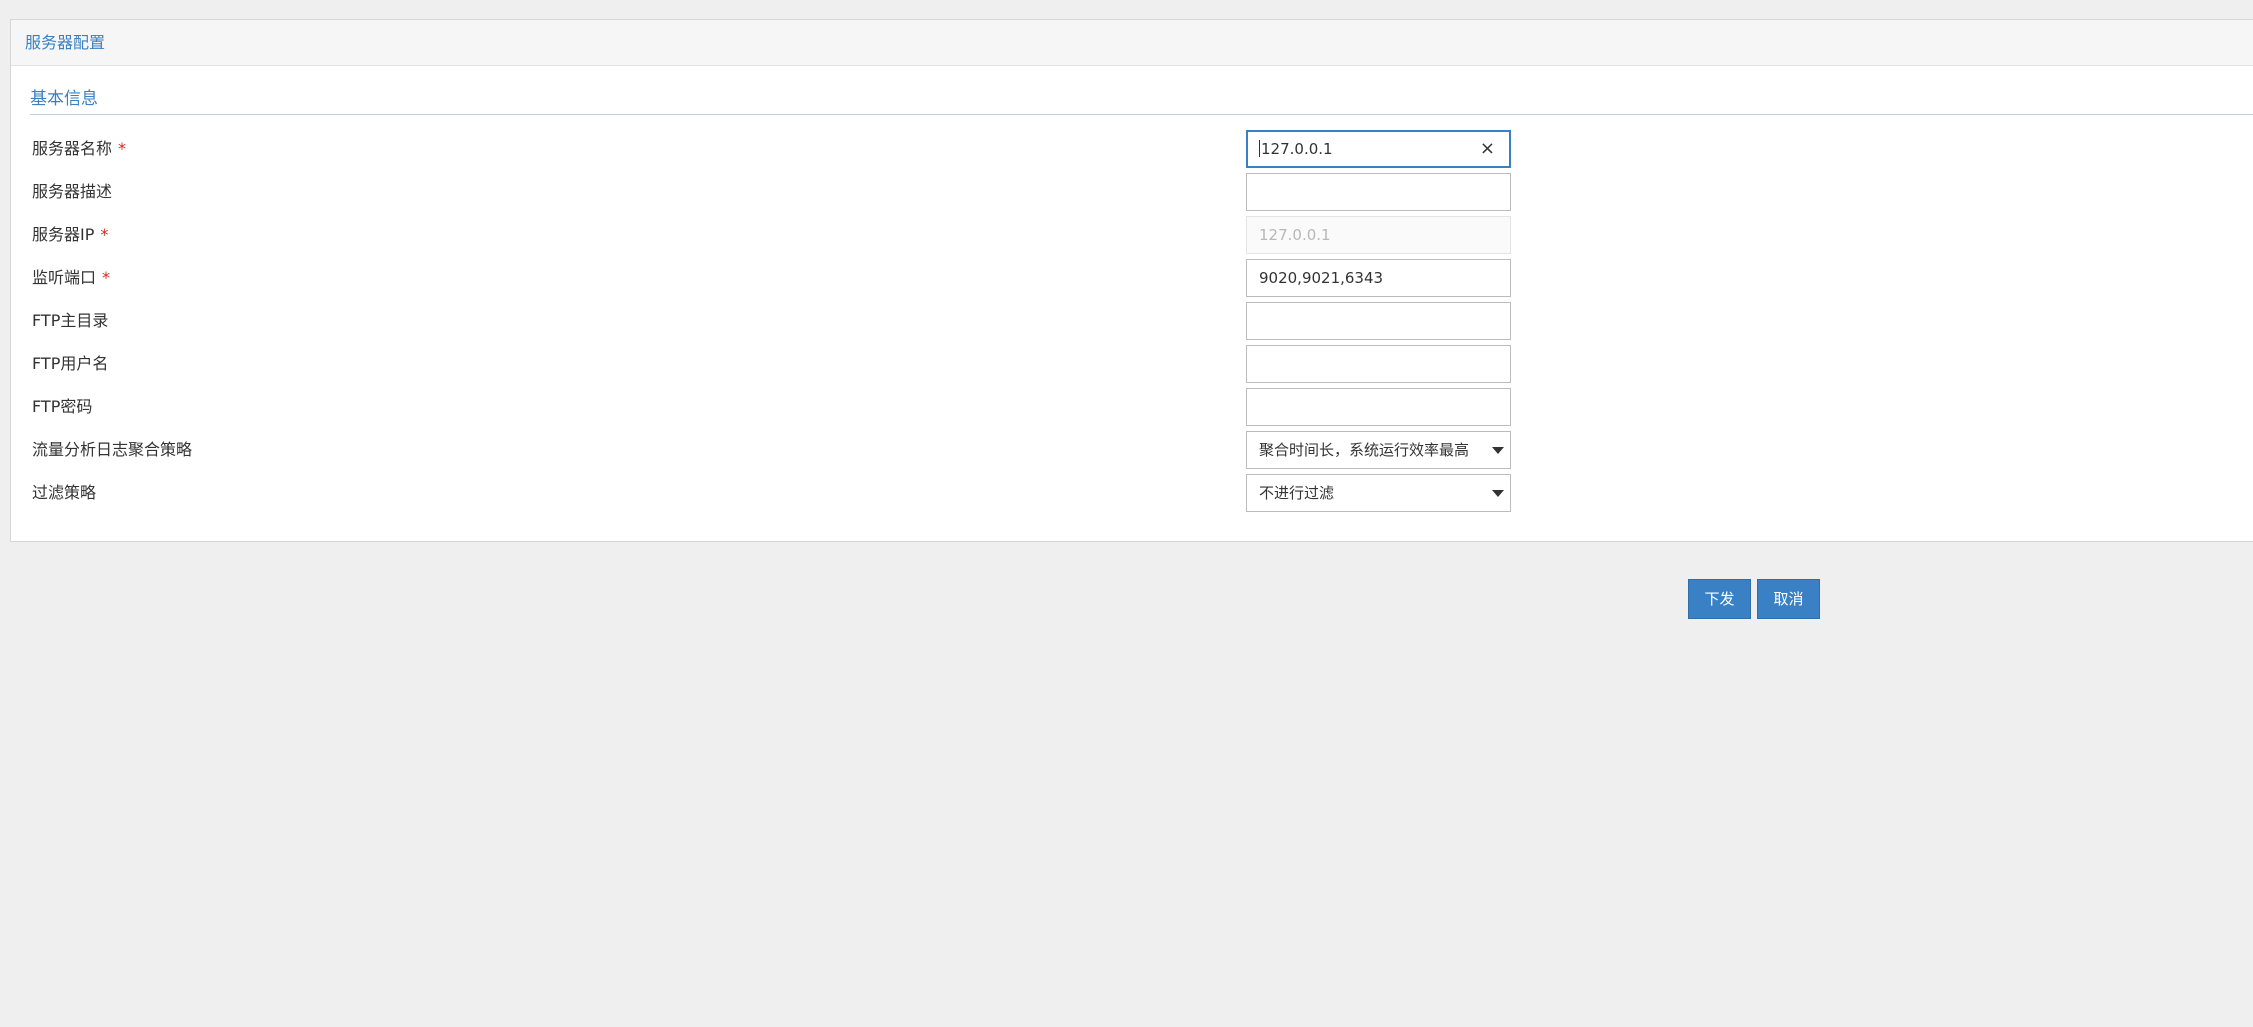 The width and height of the screenshot is (2253, 1027). Describe the element at coordinates (1378, 493) in the screenshot. I see `filter-strategy-select: 不进行过滤` at that location.